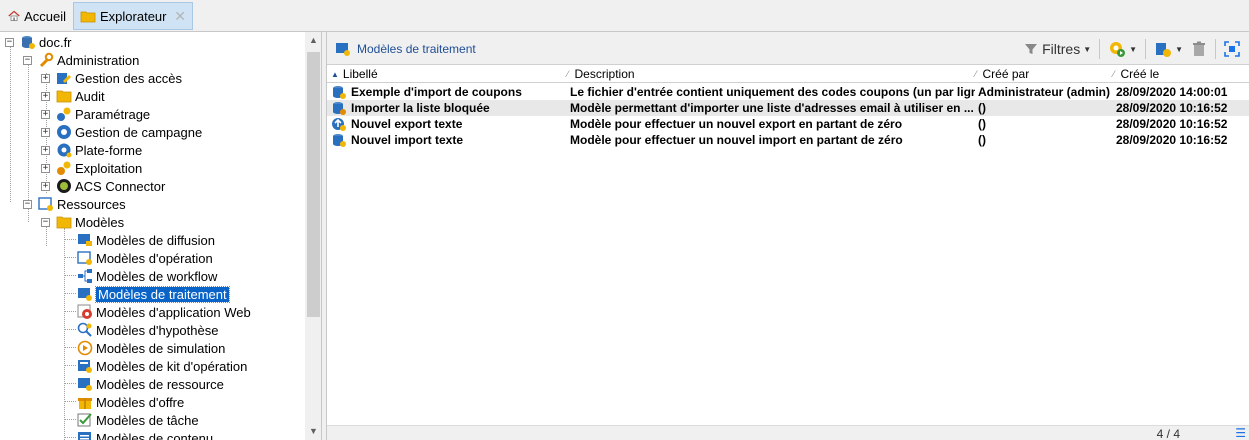  Describe the element at coordinates (64, 186) in the screenshot. I see `acs-connector-icon` at that location.